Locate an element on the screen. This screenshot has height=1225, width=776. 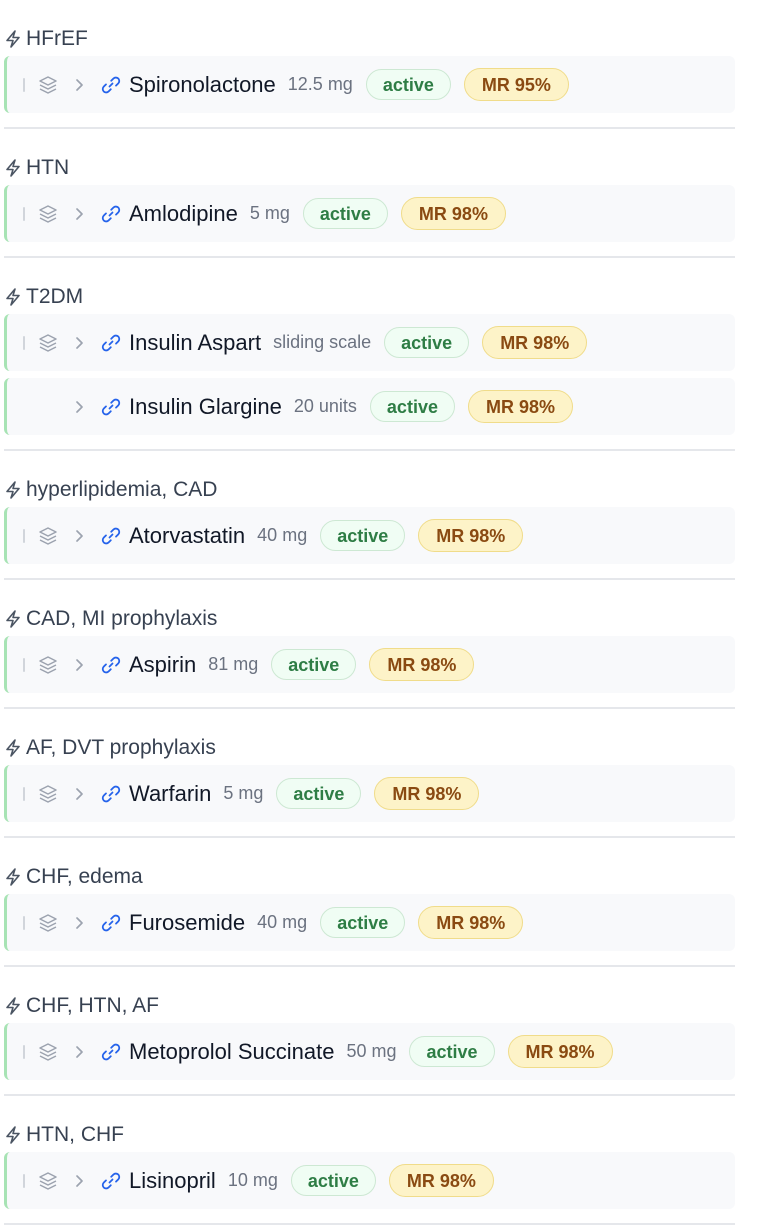
medication-details: Aspirin 81 mg active MR 98% is located at coordinates (302, 664).